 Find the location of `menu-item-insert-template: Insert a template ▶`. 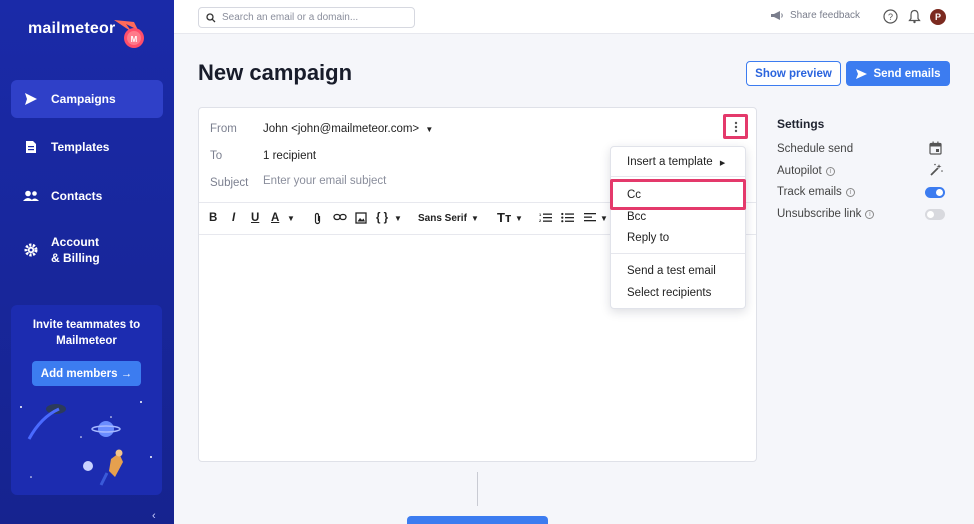

menu-item-insert-template: Insert a template ▶ is located at coordinates (676, 162).